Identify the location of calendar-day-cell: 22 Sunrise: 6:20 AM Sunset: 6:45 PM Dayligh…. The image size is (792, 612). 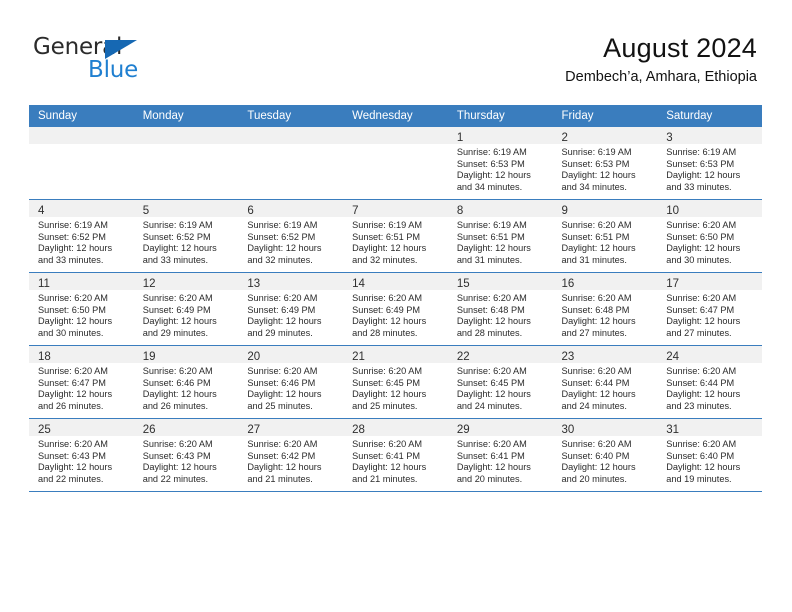
(500, 382).